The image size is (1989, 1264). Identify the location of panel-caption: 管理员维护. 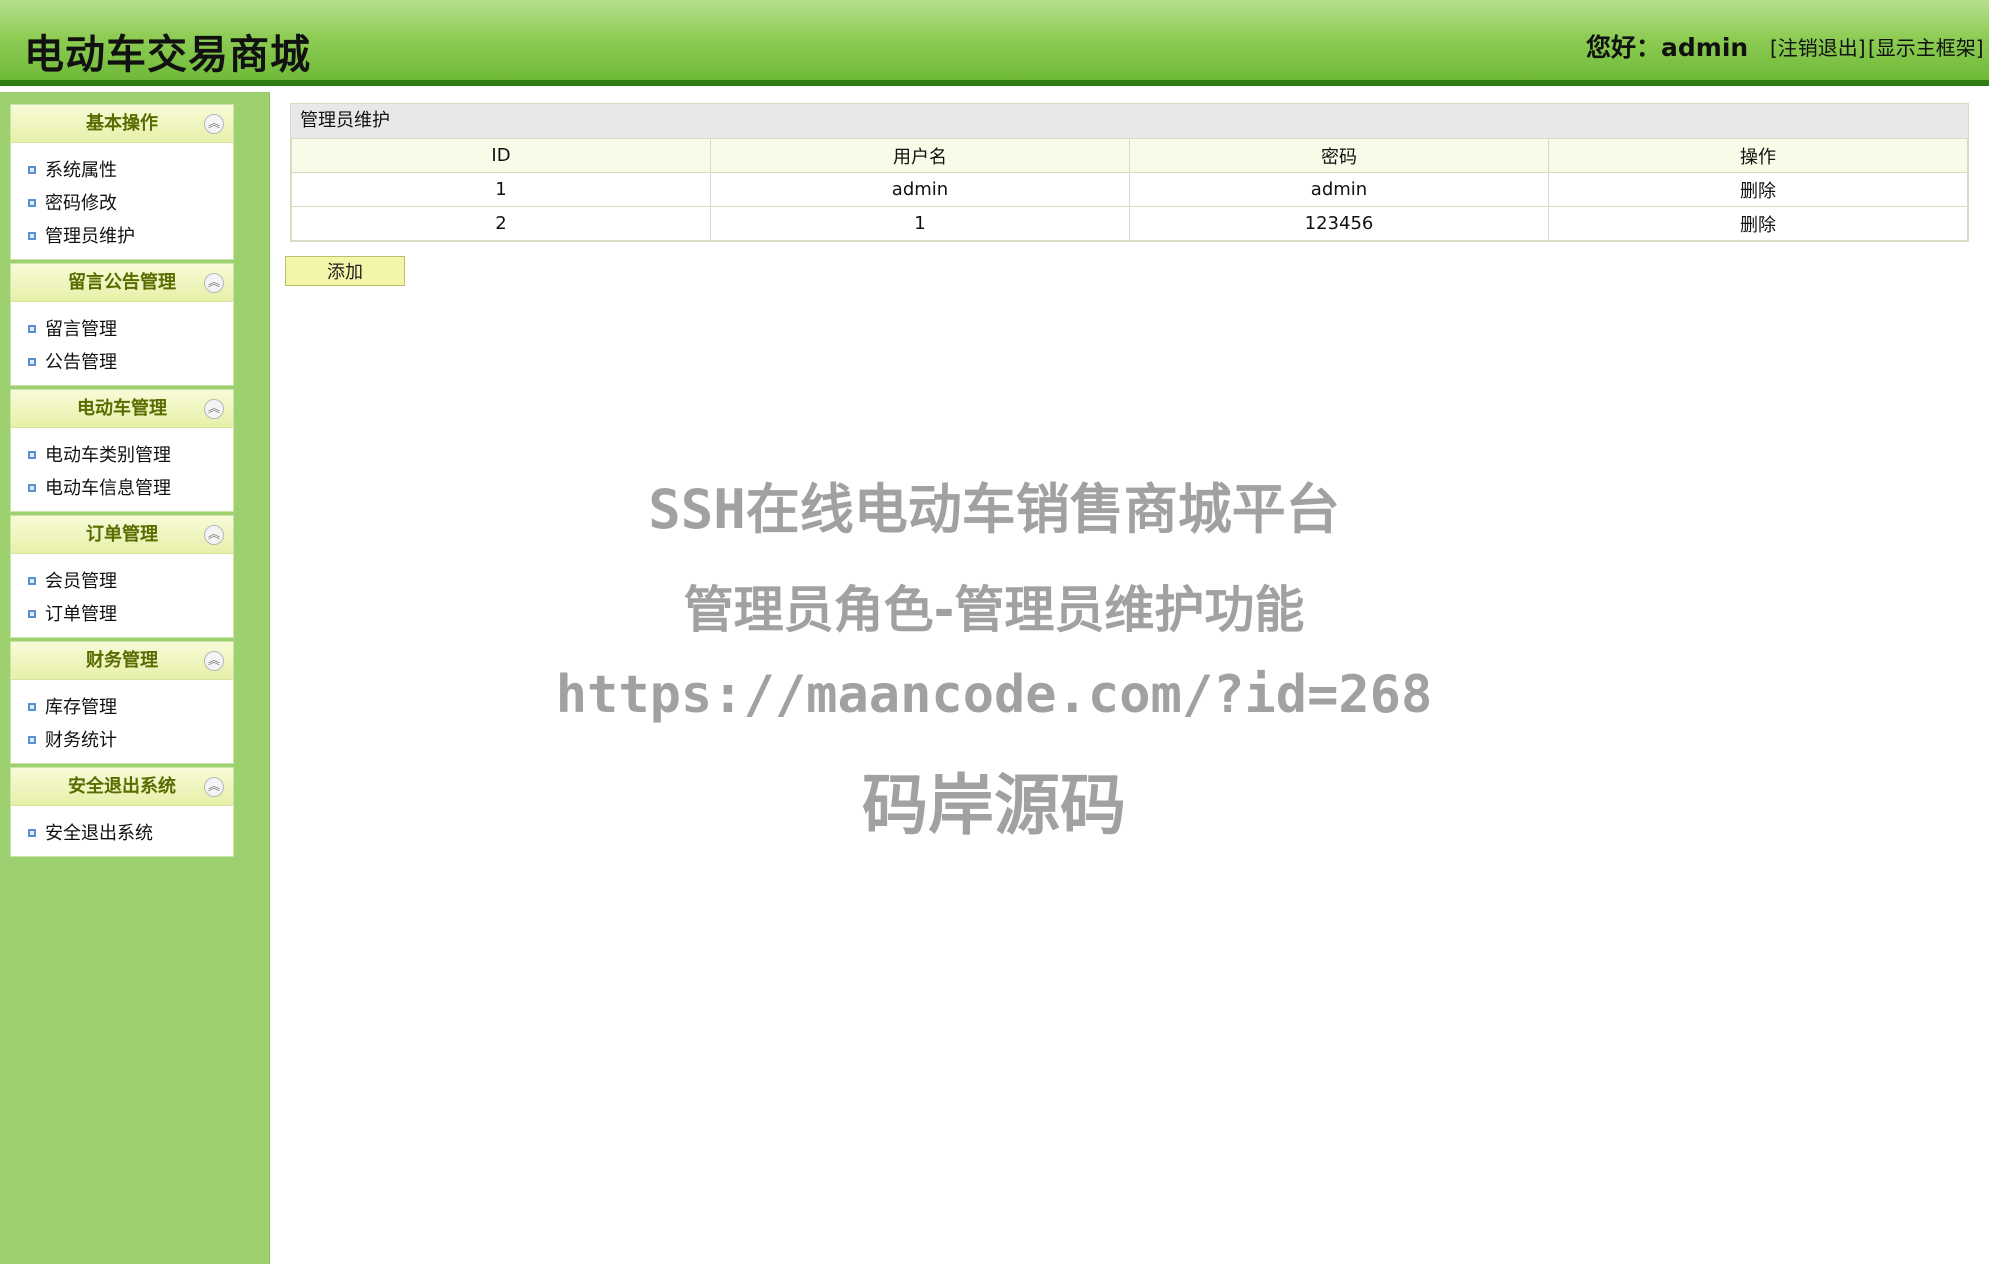
(1129, 121).